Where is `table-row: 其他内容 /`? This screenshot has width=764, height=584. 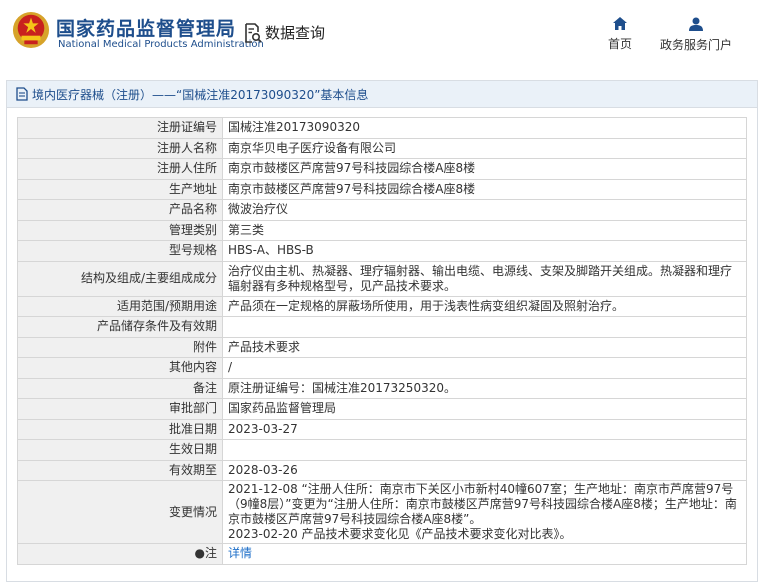
table-row: 其他内容 / is located at coordinates (382, 368).